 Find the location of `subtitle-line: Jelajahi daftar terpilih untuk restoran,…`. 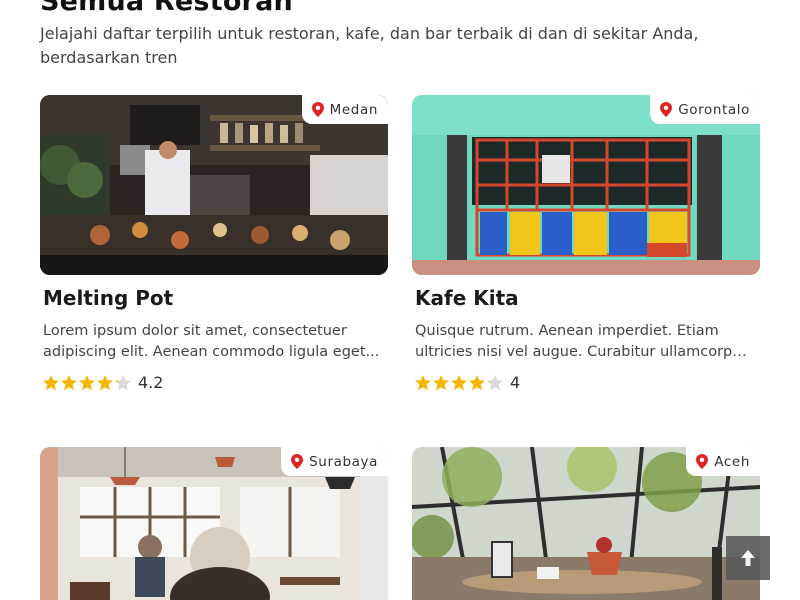

subtitle-line: Jelajahi daftar terpilih untuk restoran,… is located at coordinates (369, 33).